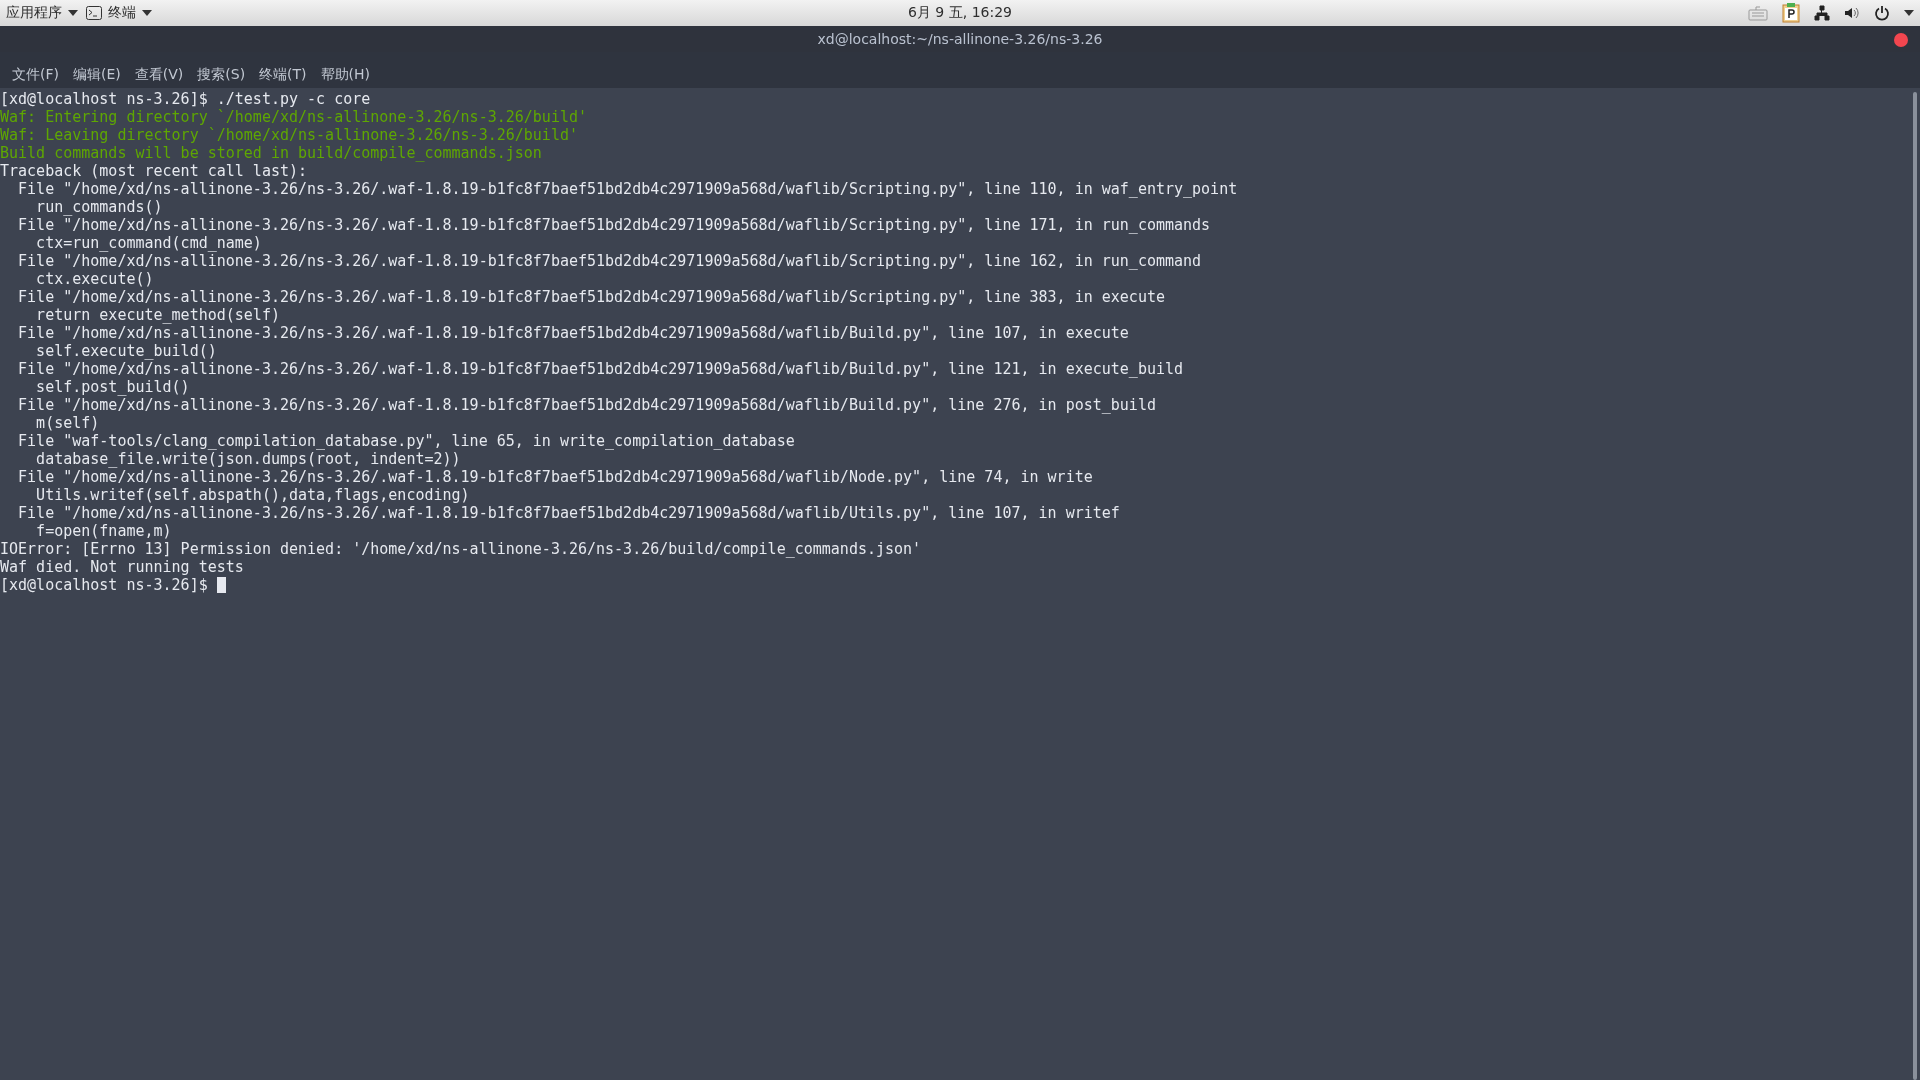 Image resolution: width=1920 pixels, height=1080 pixels. I want to click on terminal-line: ctx.execute(), so click(95, 279).